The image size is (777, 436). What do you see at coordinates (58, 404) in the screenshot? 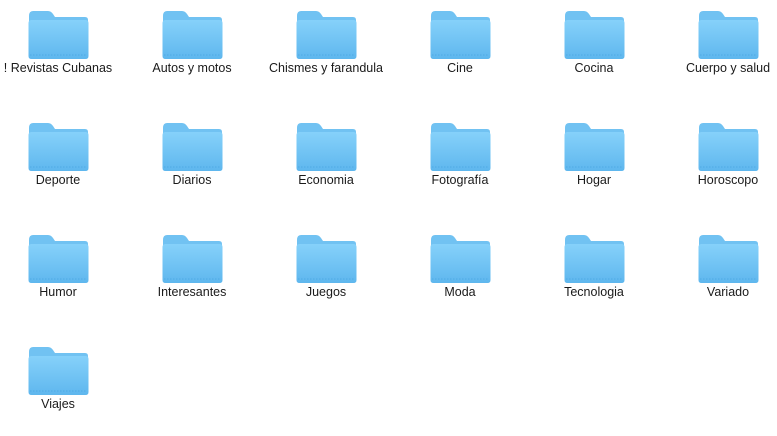
I see `folder-label: Viajes` at bounding box center [58, 404].